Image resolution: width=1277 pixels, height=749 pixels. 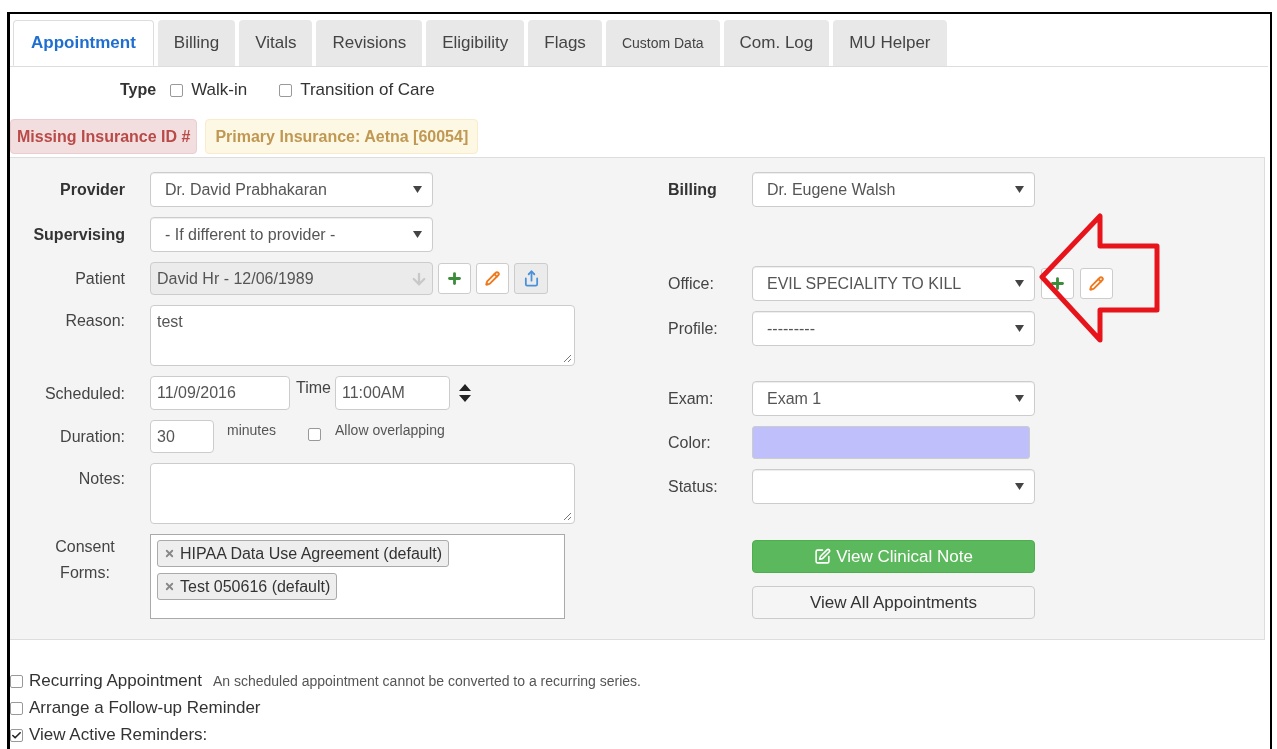 I want to click on tab: Flags, so click(x=565, y=43).